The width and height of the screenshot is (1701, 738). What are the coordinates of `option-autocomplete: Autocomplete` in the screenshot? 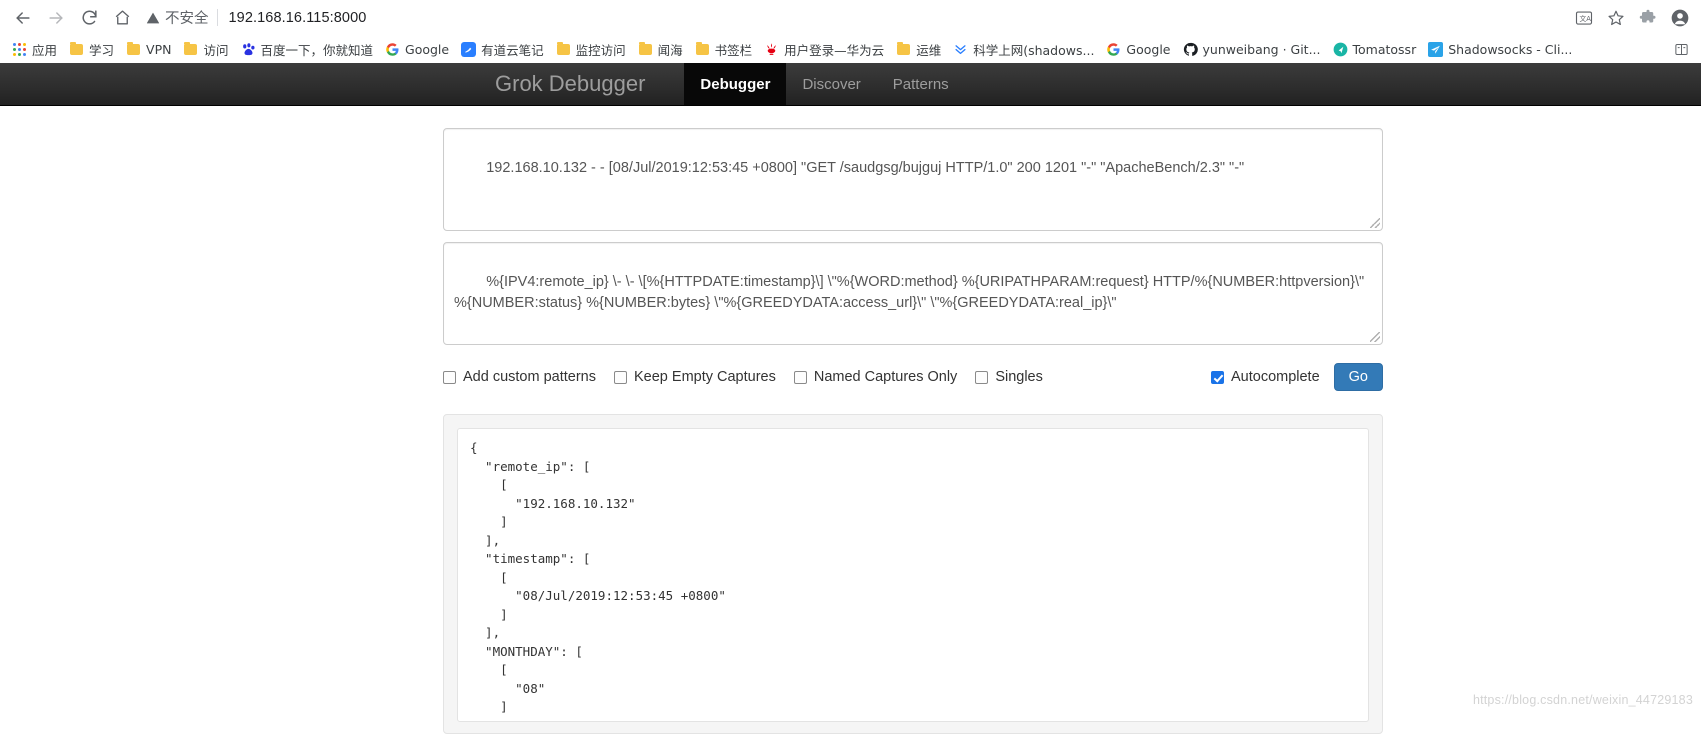 It's located at (1265, 377).